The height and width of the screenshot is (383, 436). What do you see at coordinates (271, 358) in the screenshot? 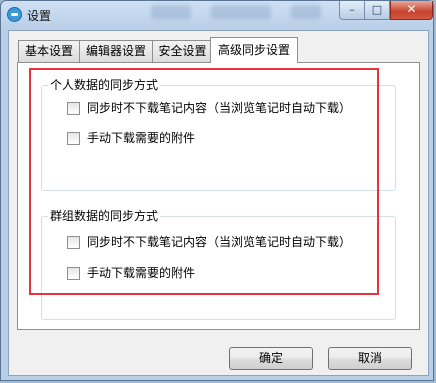
I see `ok-button: 确定` at bounding box center [271, 358].